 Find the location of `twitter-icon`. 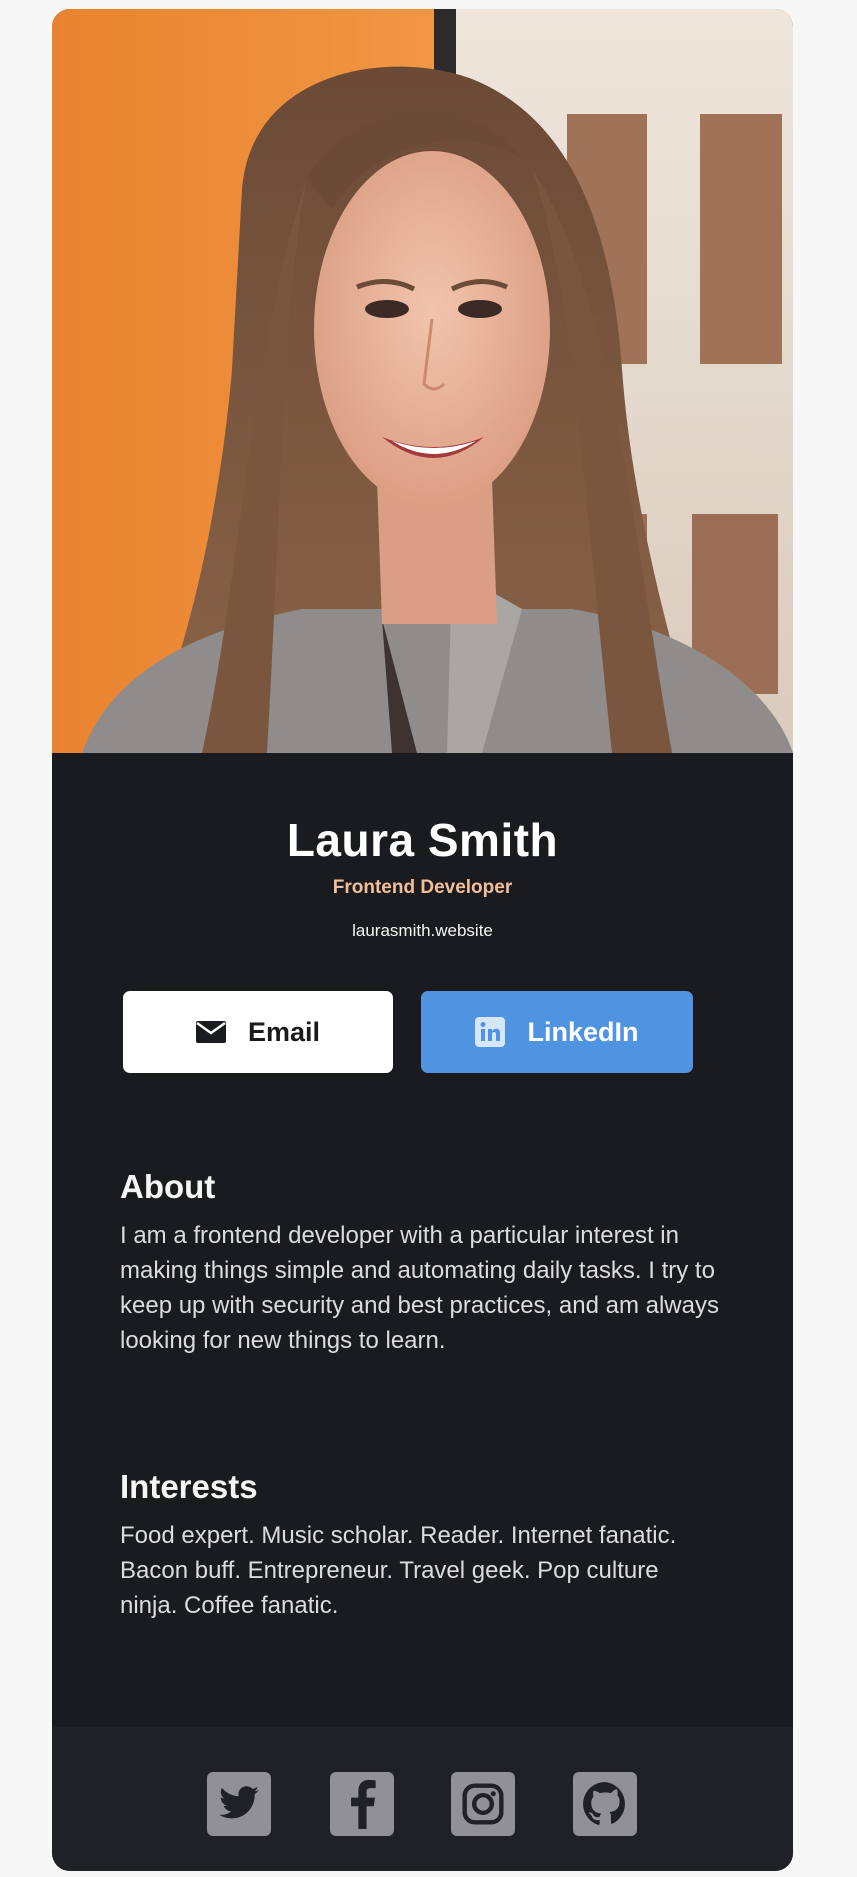

twitter-icon is located at coordinates (239, 1804).